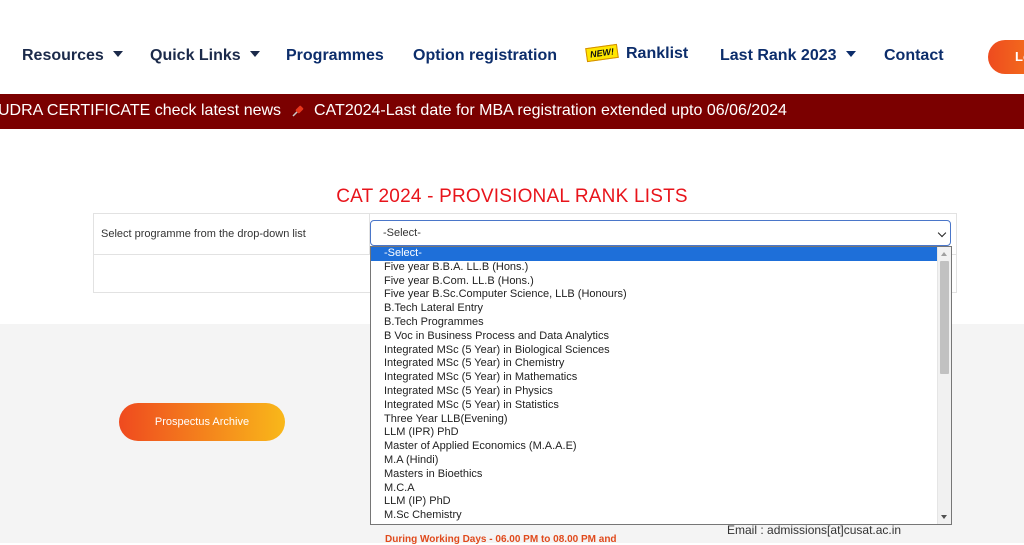  Describe the element at coordinates (944, 517) in the screenshot. I see `scroll-down-icon` at that location.